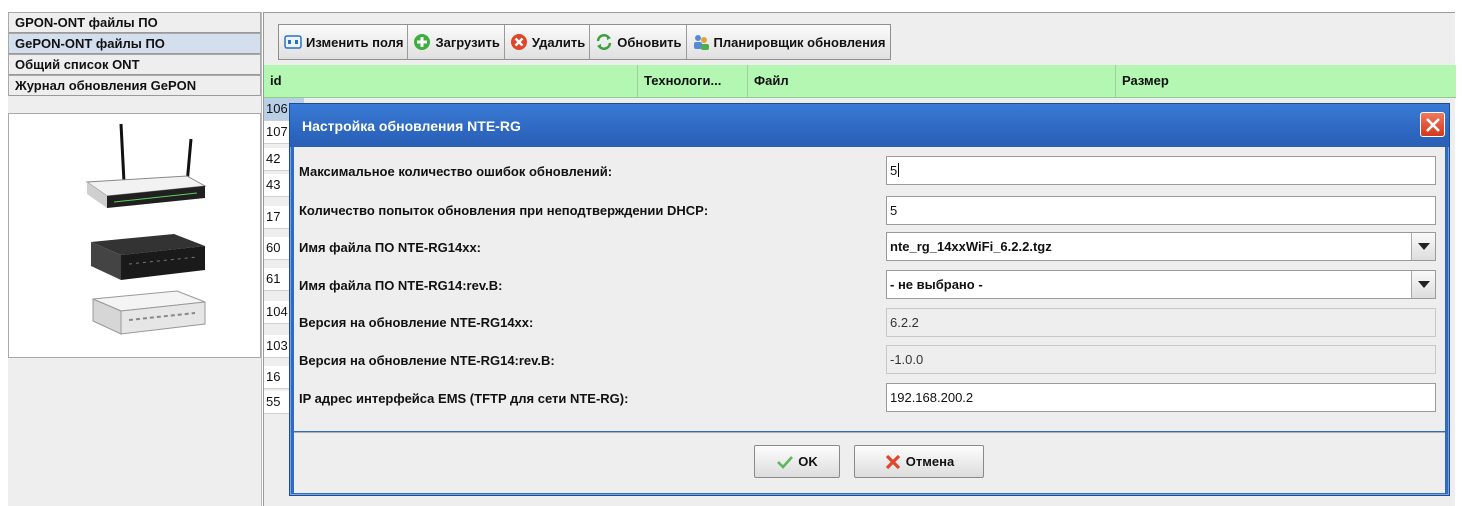  What do you see at coordinates (416, 322) in the screenshot?
I see `version-rg14xx-label: Версия на обновление NTE-RG14xx:` at bounding box center [416, 322].